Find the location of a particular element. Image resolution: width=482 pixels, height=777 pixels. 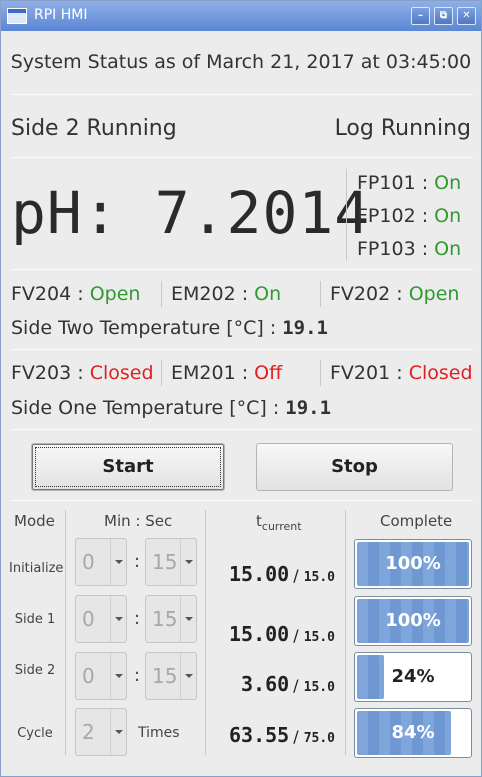

fv201-status: FV201 : Closed is located at coordinates (401, 373).